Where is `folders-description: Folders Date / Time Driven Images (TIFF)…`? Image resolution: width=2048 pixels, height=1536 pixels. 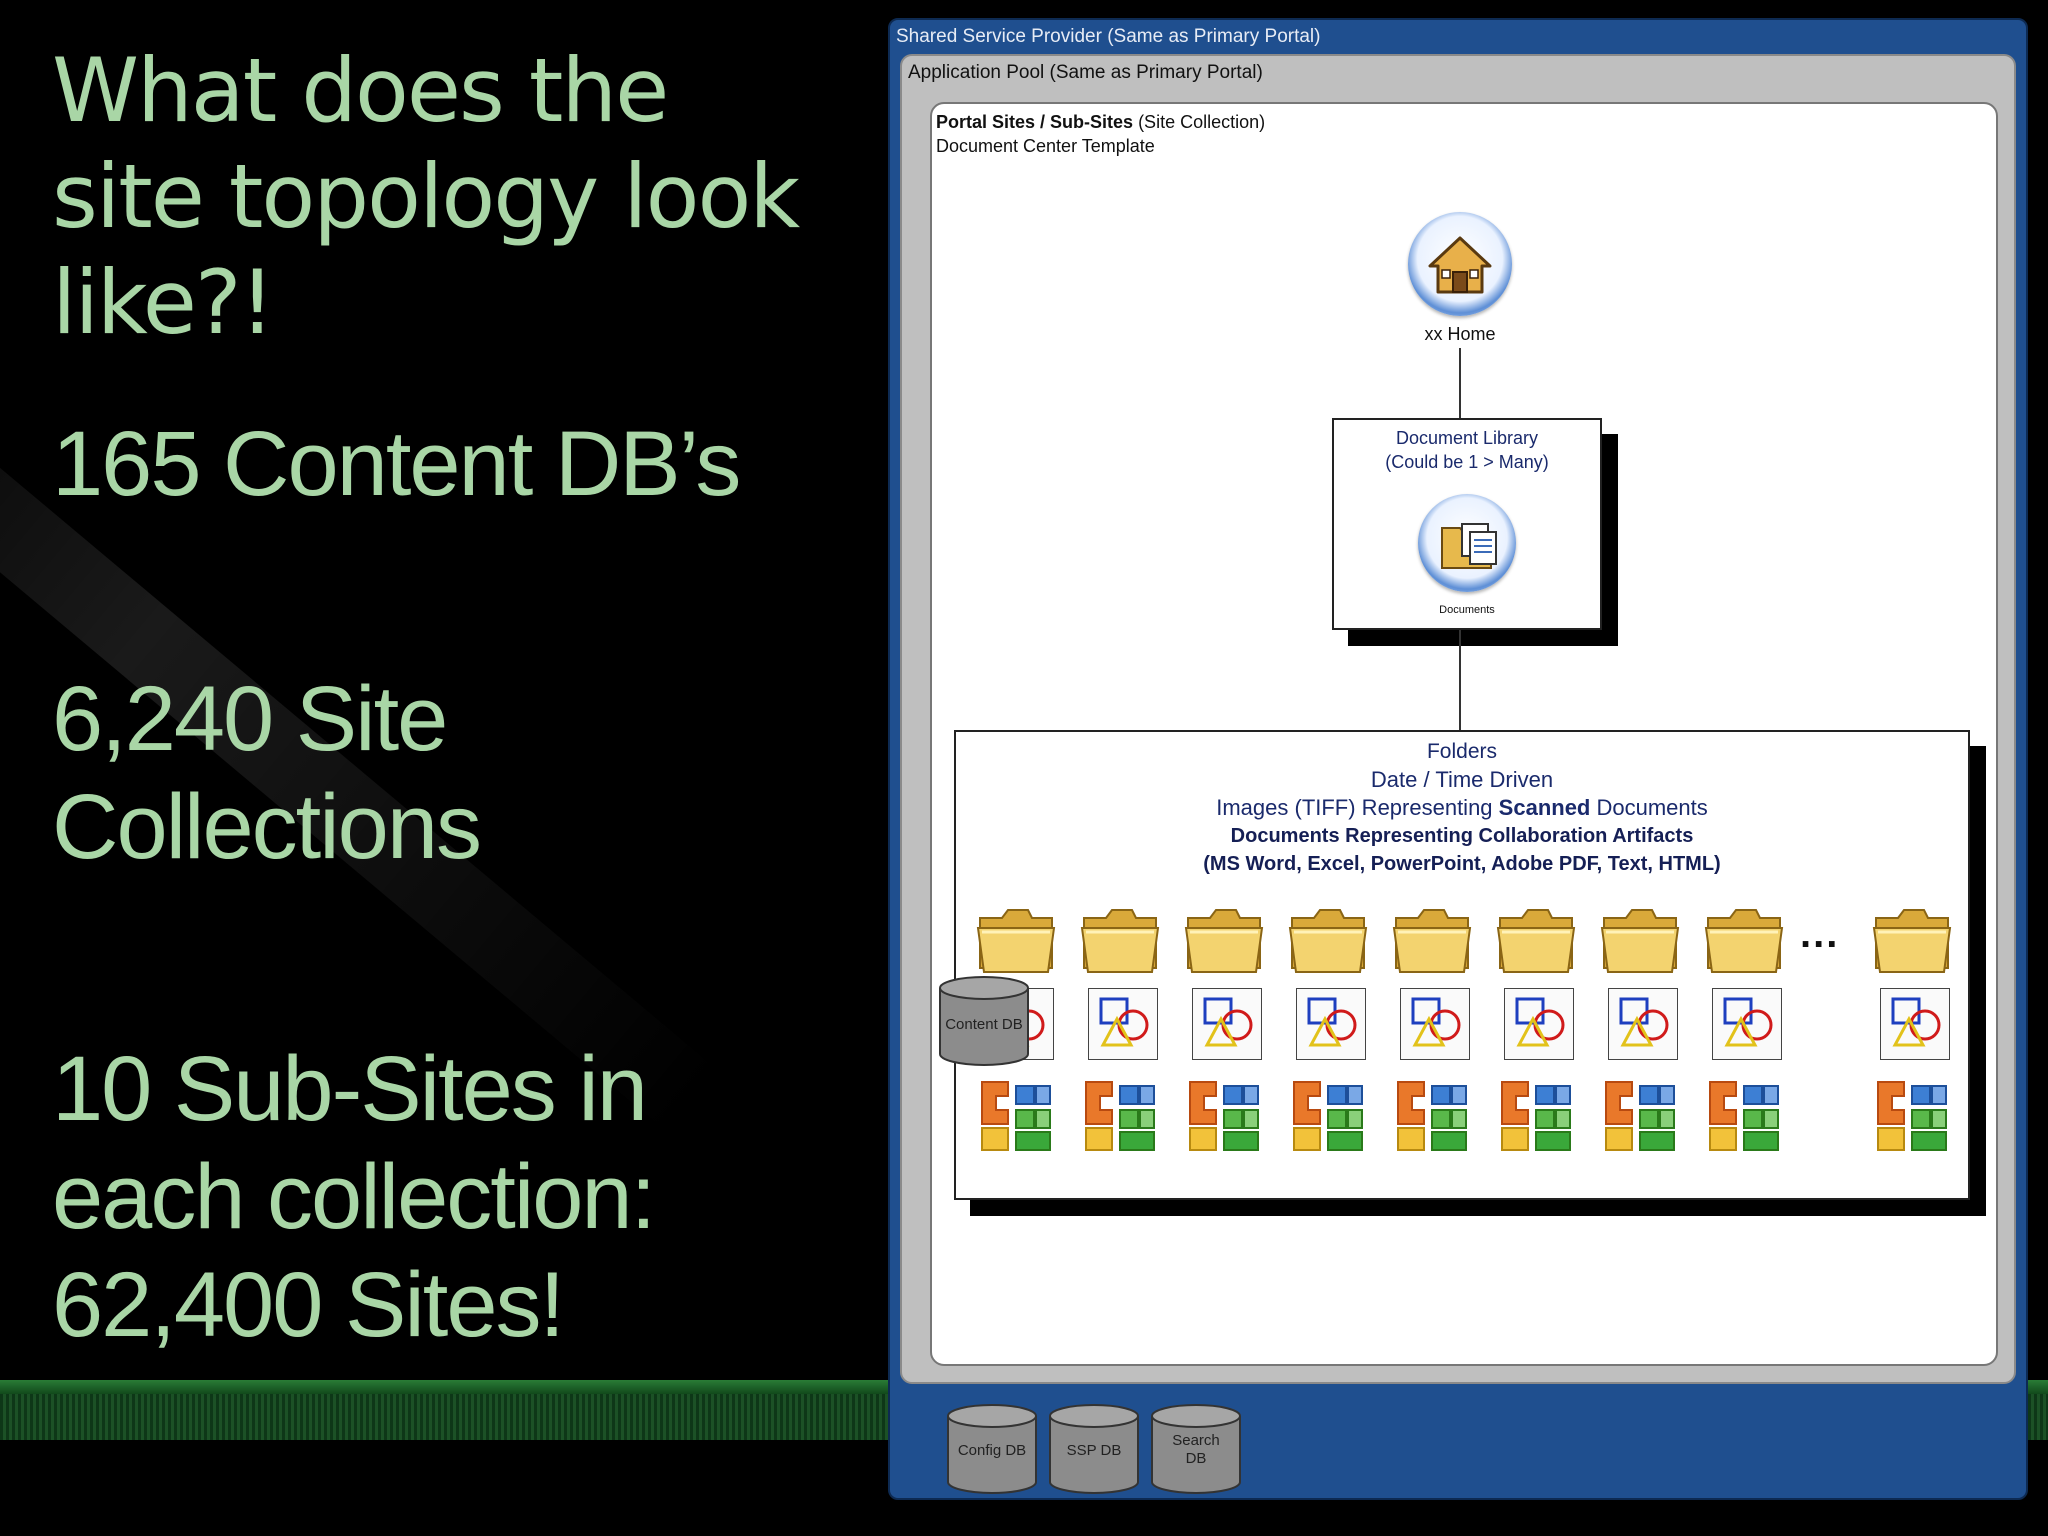 folders-description: Folders Date / Time Driven Images (TIFF)… is located at coordinates (1462, 808).